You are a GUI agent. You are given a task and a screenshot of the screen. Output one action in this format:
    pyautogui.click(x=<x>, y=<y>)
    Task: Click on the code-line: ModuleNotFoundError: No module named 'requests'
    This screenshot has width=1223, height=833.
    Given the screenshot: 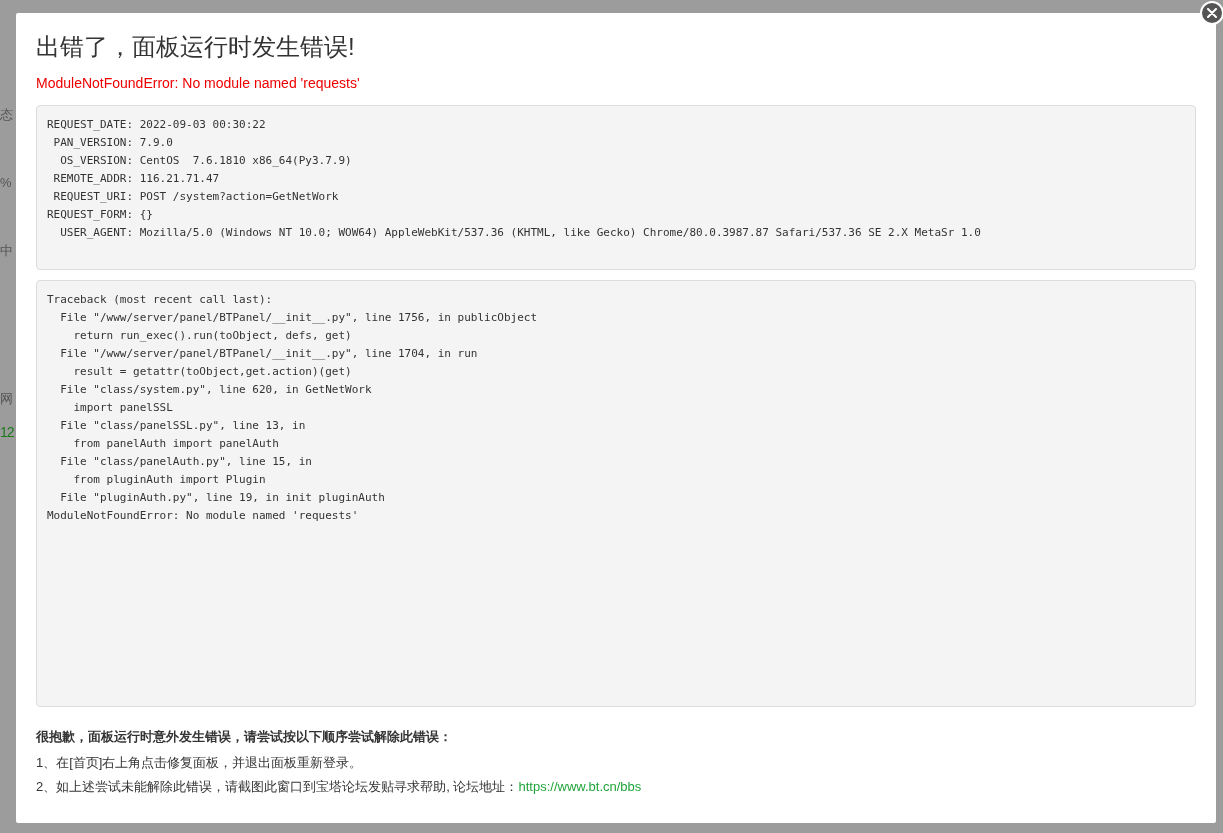 What is the action you would take?
    pyautogui.click(x=203, y=516)
    